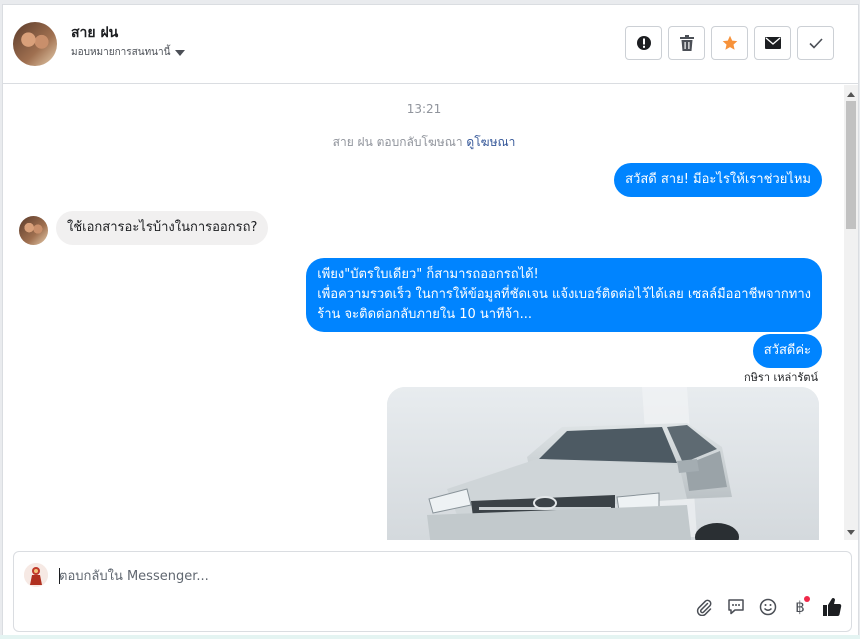 This screenshot has width=860, height=639. What do you see at coordinates (359, 576) in the screenshot?
I see `message-input` at bounding box center [359, 576].